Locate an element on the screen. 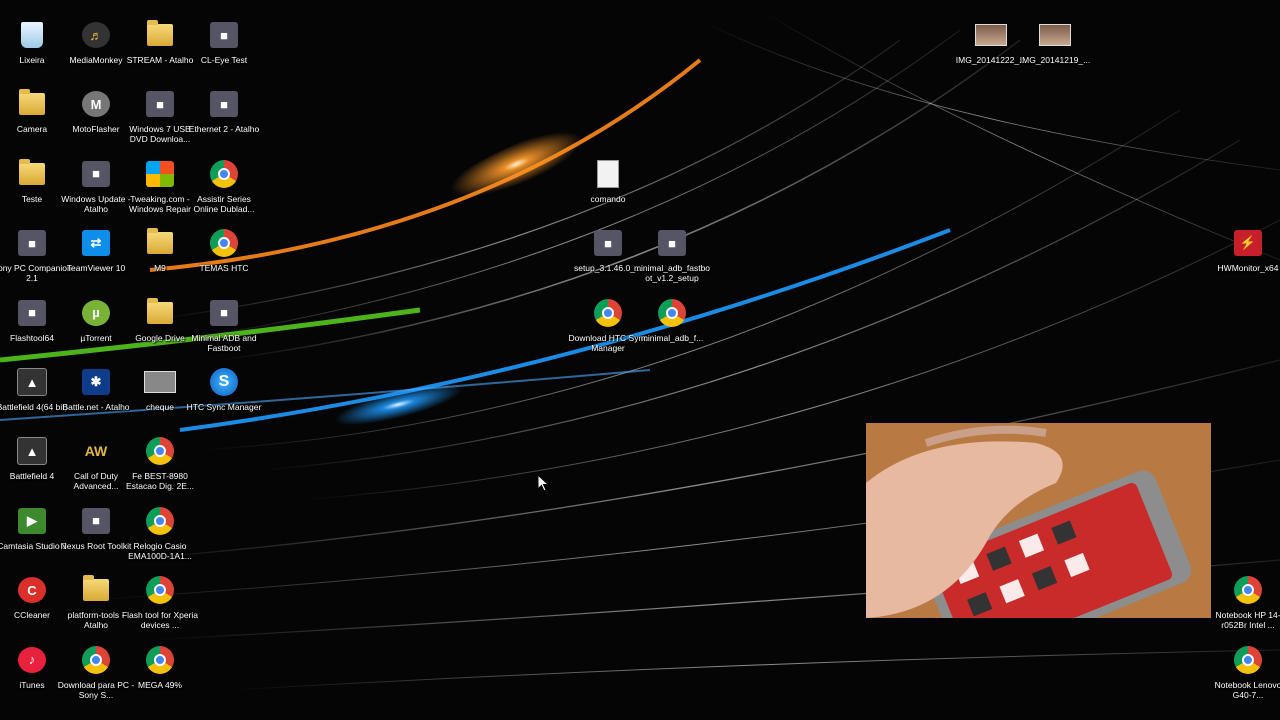 The image size is (1280, 720). image-file-icon is located at coordinates (160, 382).